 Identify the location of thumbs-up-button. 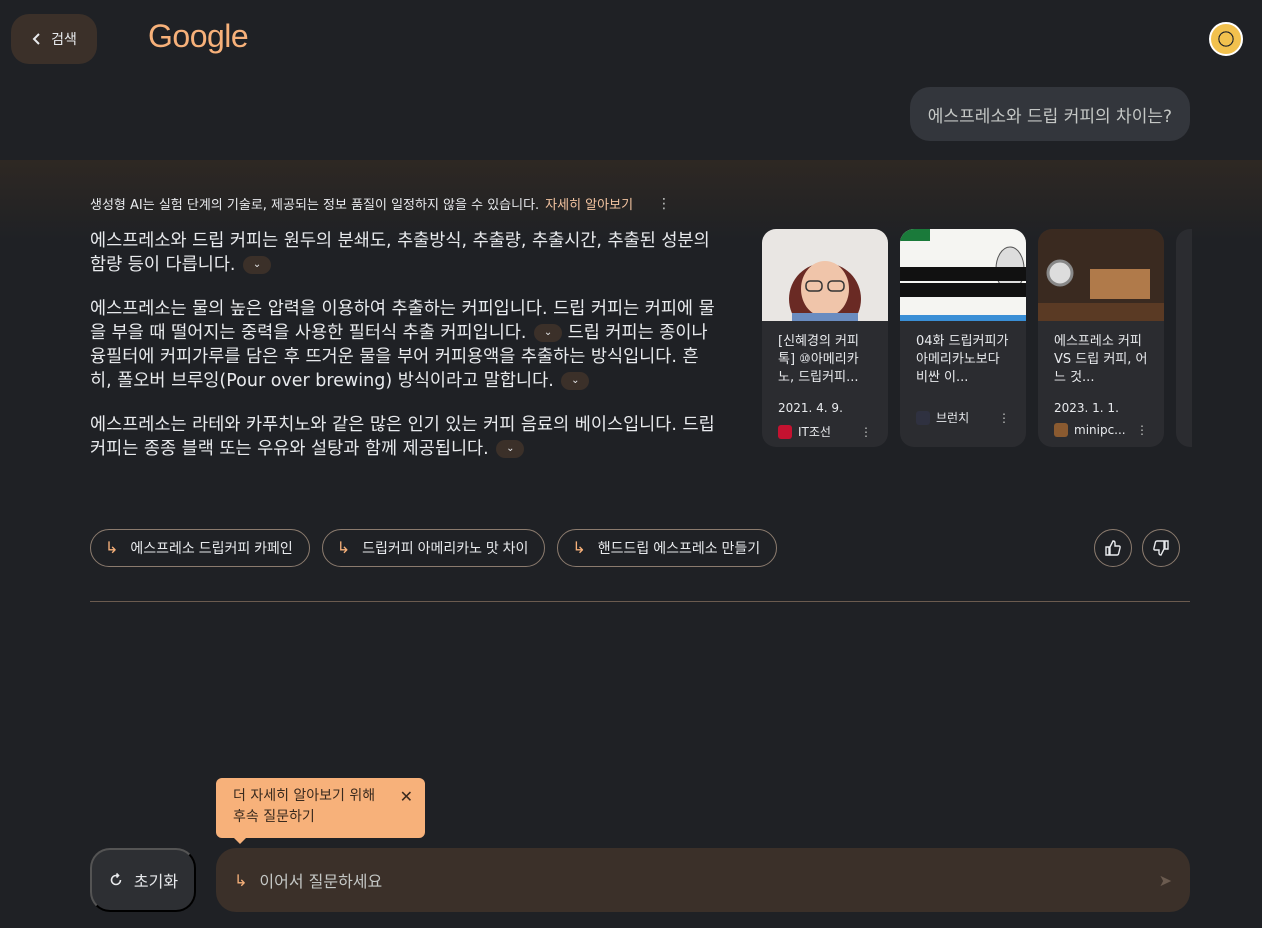
(1113, 548).